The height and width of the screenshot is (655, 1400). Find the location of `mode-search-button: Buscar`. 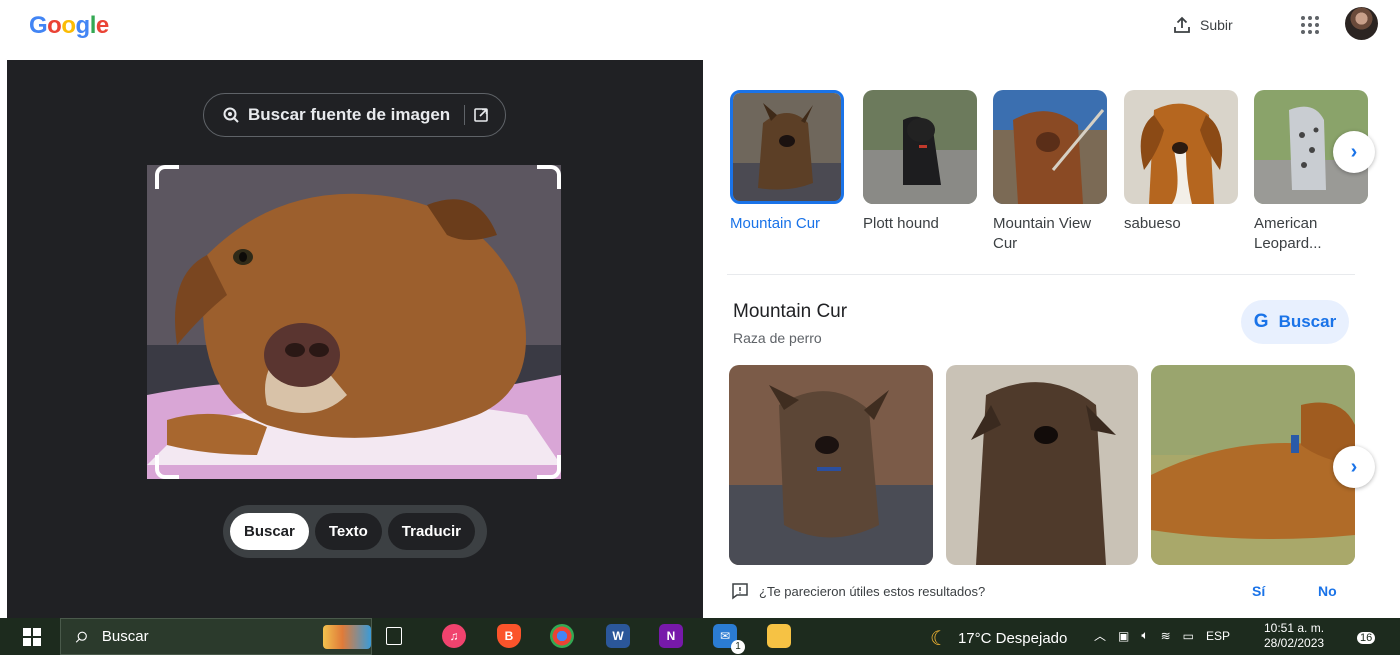

mode-search-button: Buscar is located at coordinates (269, 531).